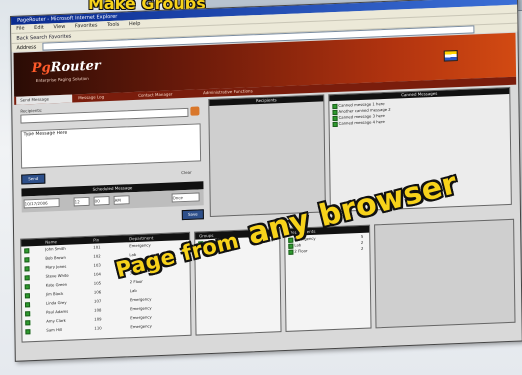  What do you see at coordinates (445, 273) in the screenshot?
I see `empty-panel` at bounding box center [445, 273].